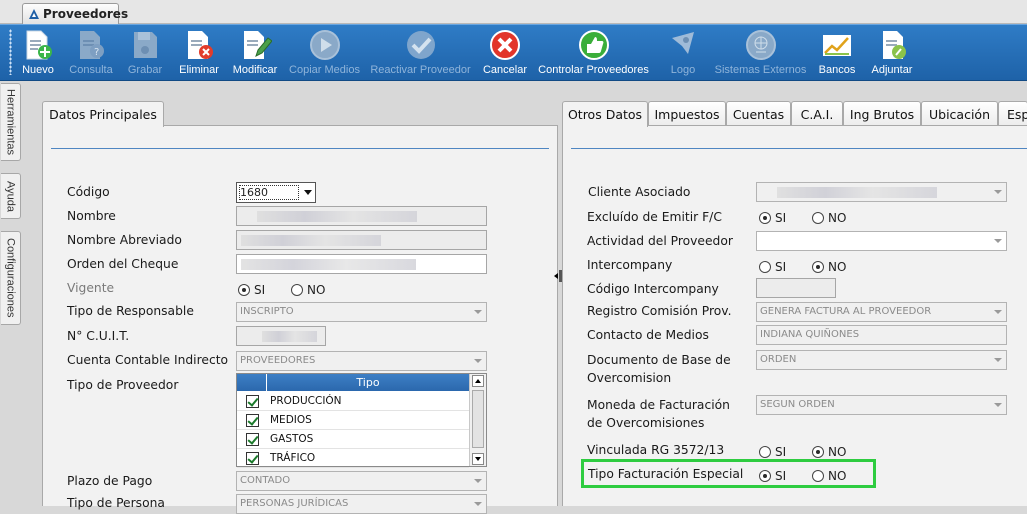 The image size is (1027, 514). Describe the element at coordinates (291, 420) in the screenshot. I see `row-label: MEDIOS` at that location.